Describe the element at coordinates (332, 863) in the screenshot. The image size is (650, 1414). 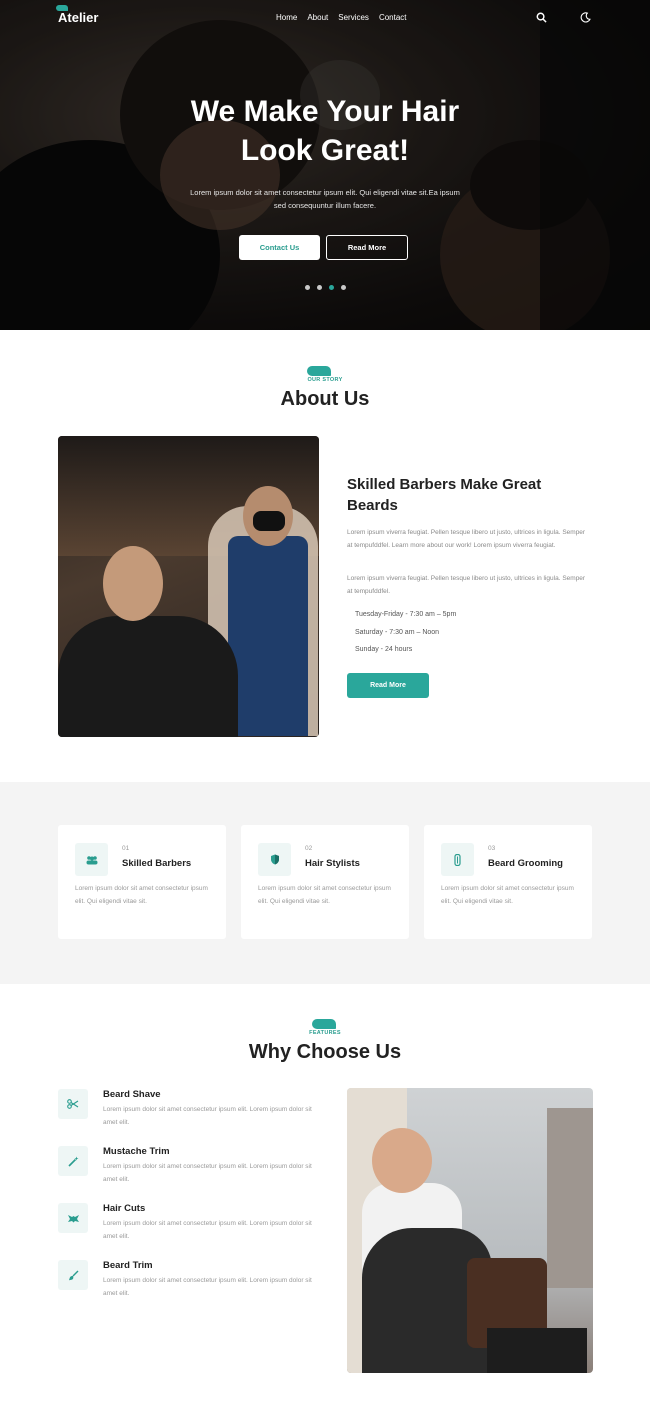
I see `feature-title: Hair Stylists` at that location.